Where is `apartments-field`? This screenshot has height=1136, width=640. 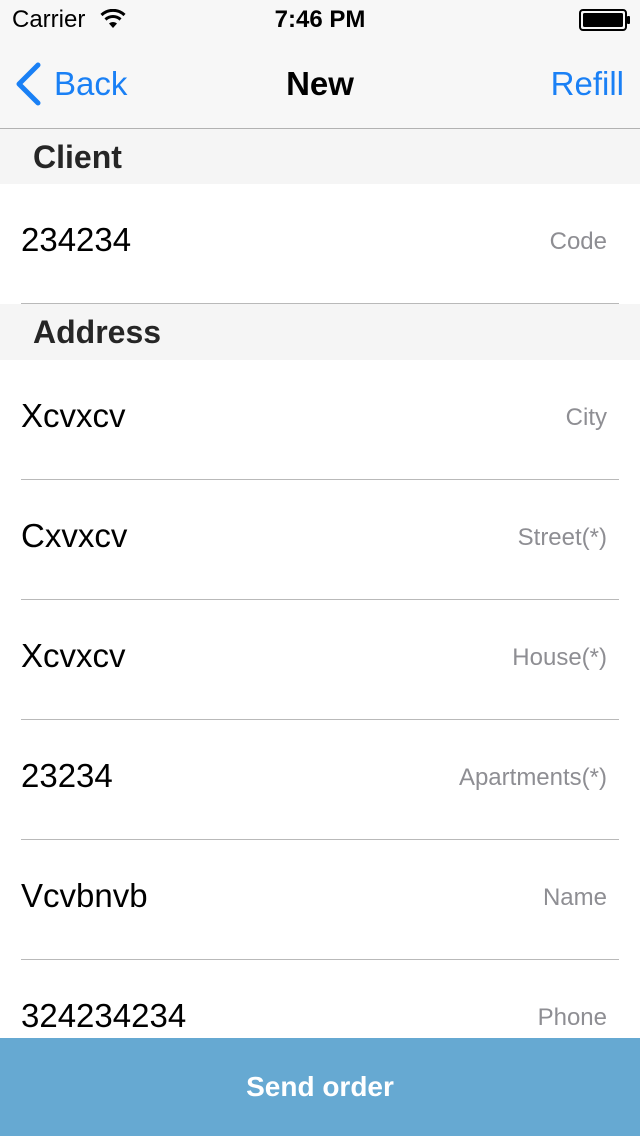
apartments-field is located at coordinates (211, 776).